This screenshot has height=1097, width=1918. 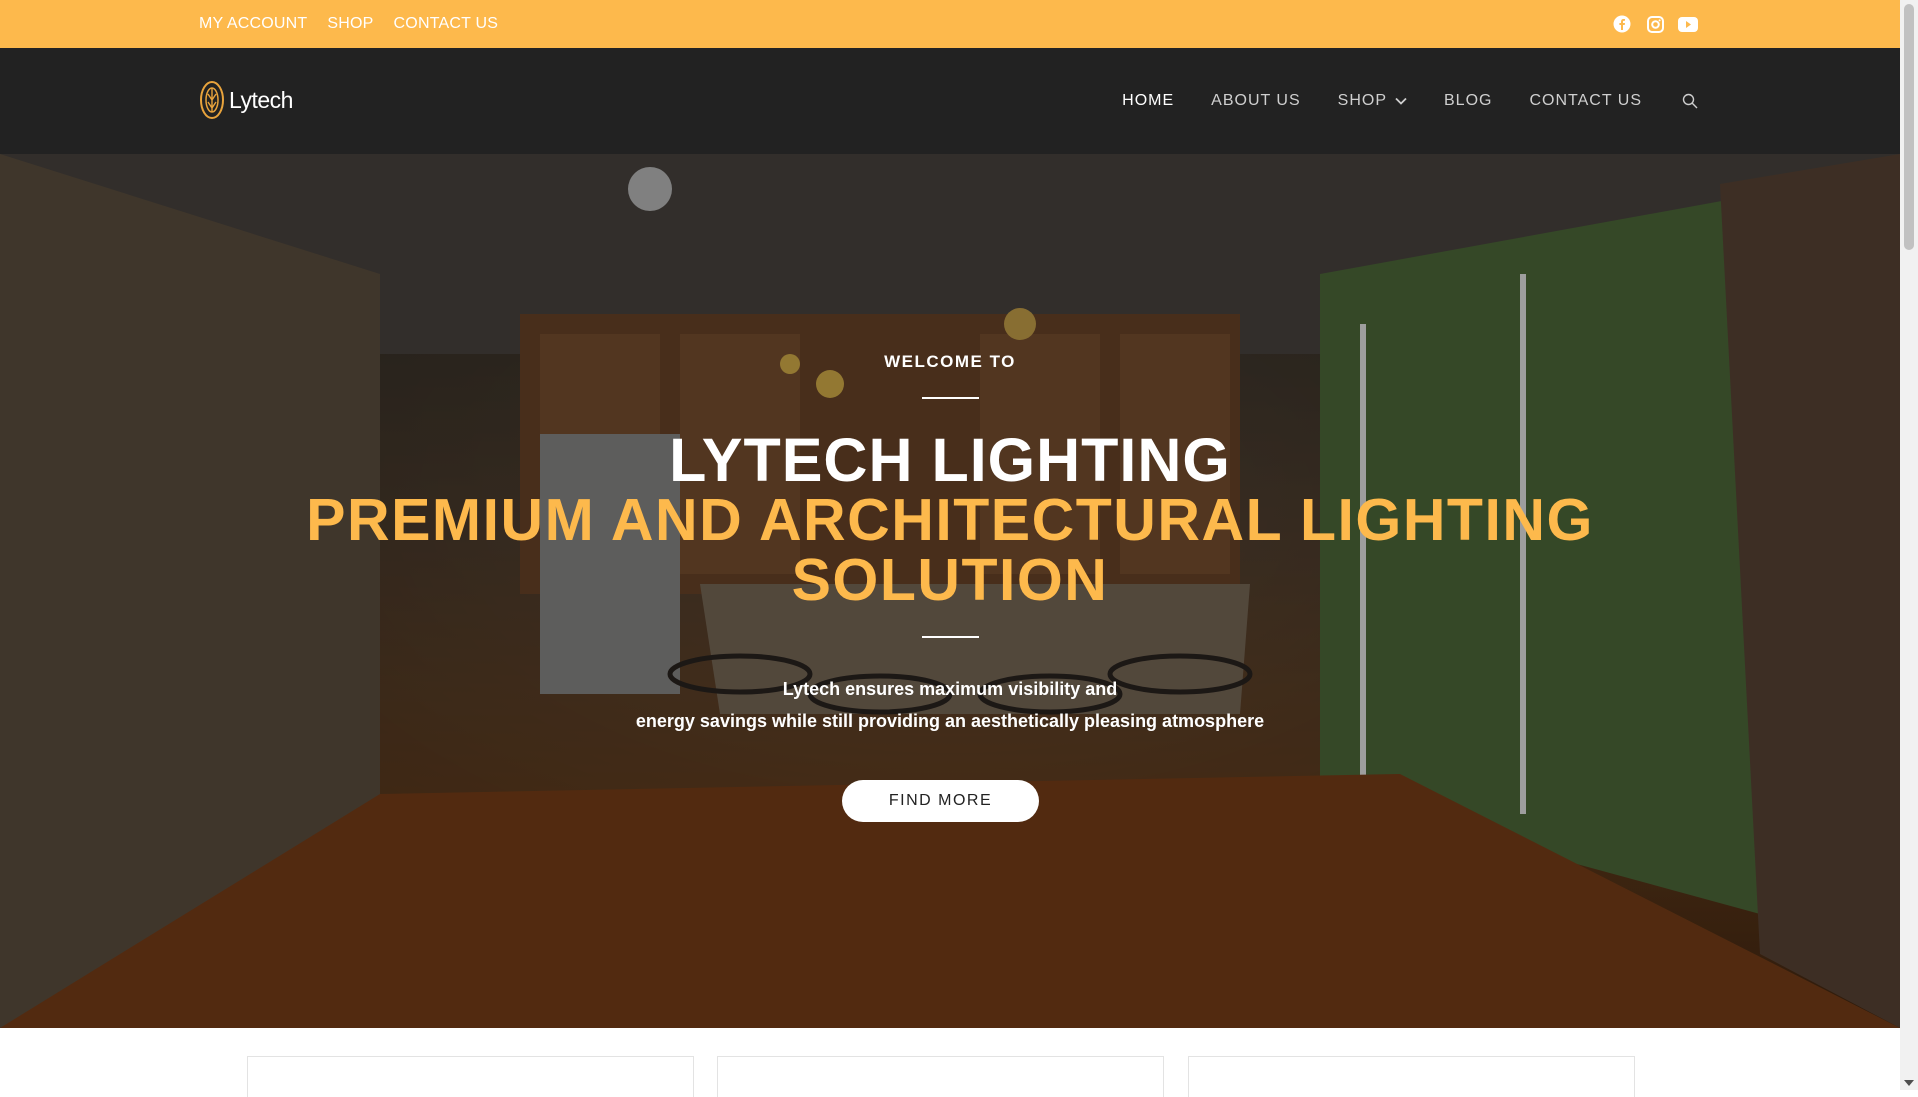 I want to click on primary-nav: HOME ABOUT US SHOP BLOG CONTACT US, so click(x=1391, y=101).